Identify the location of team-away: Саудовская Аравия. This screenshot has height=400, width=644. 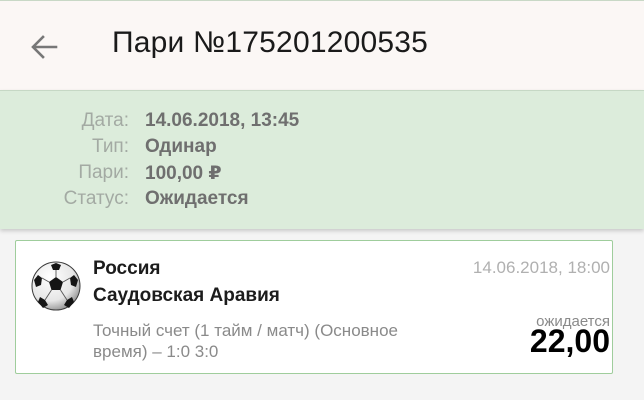
(186, 295).